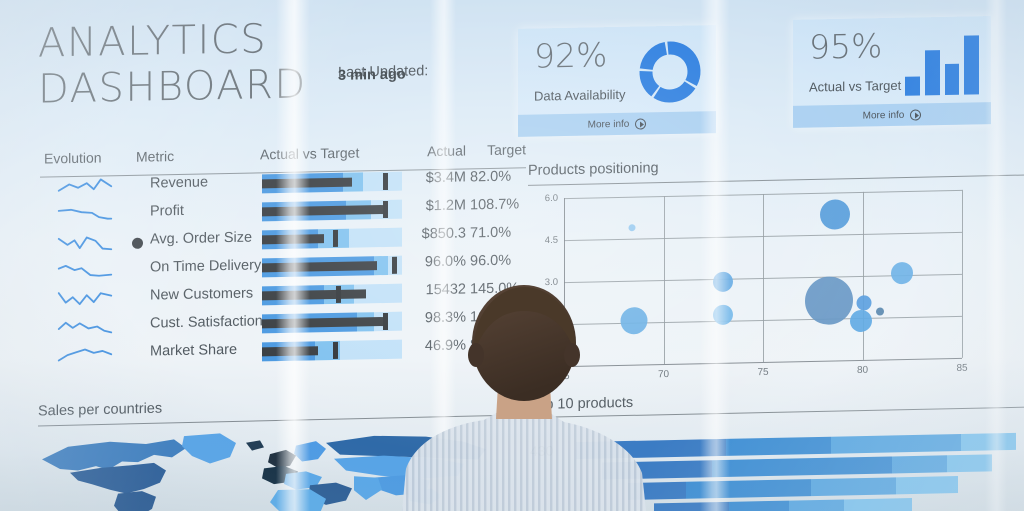 The height and width of the screenshot is (511, 1024). I want to click on metric-label: Avg. Order Size, so click(201, 238).